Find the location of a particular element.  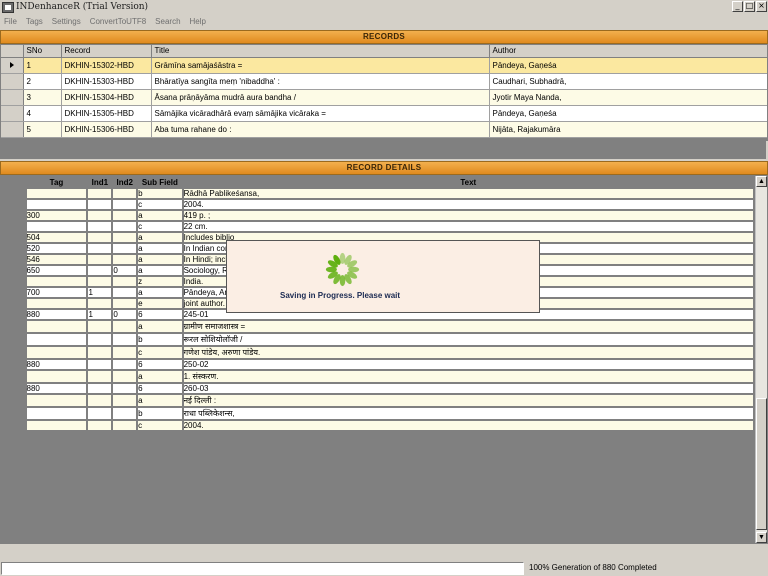

table-row: a नई दिल्ली : is located at coordinates (378, 400).